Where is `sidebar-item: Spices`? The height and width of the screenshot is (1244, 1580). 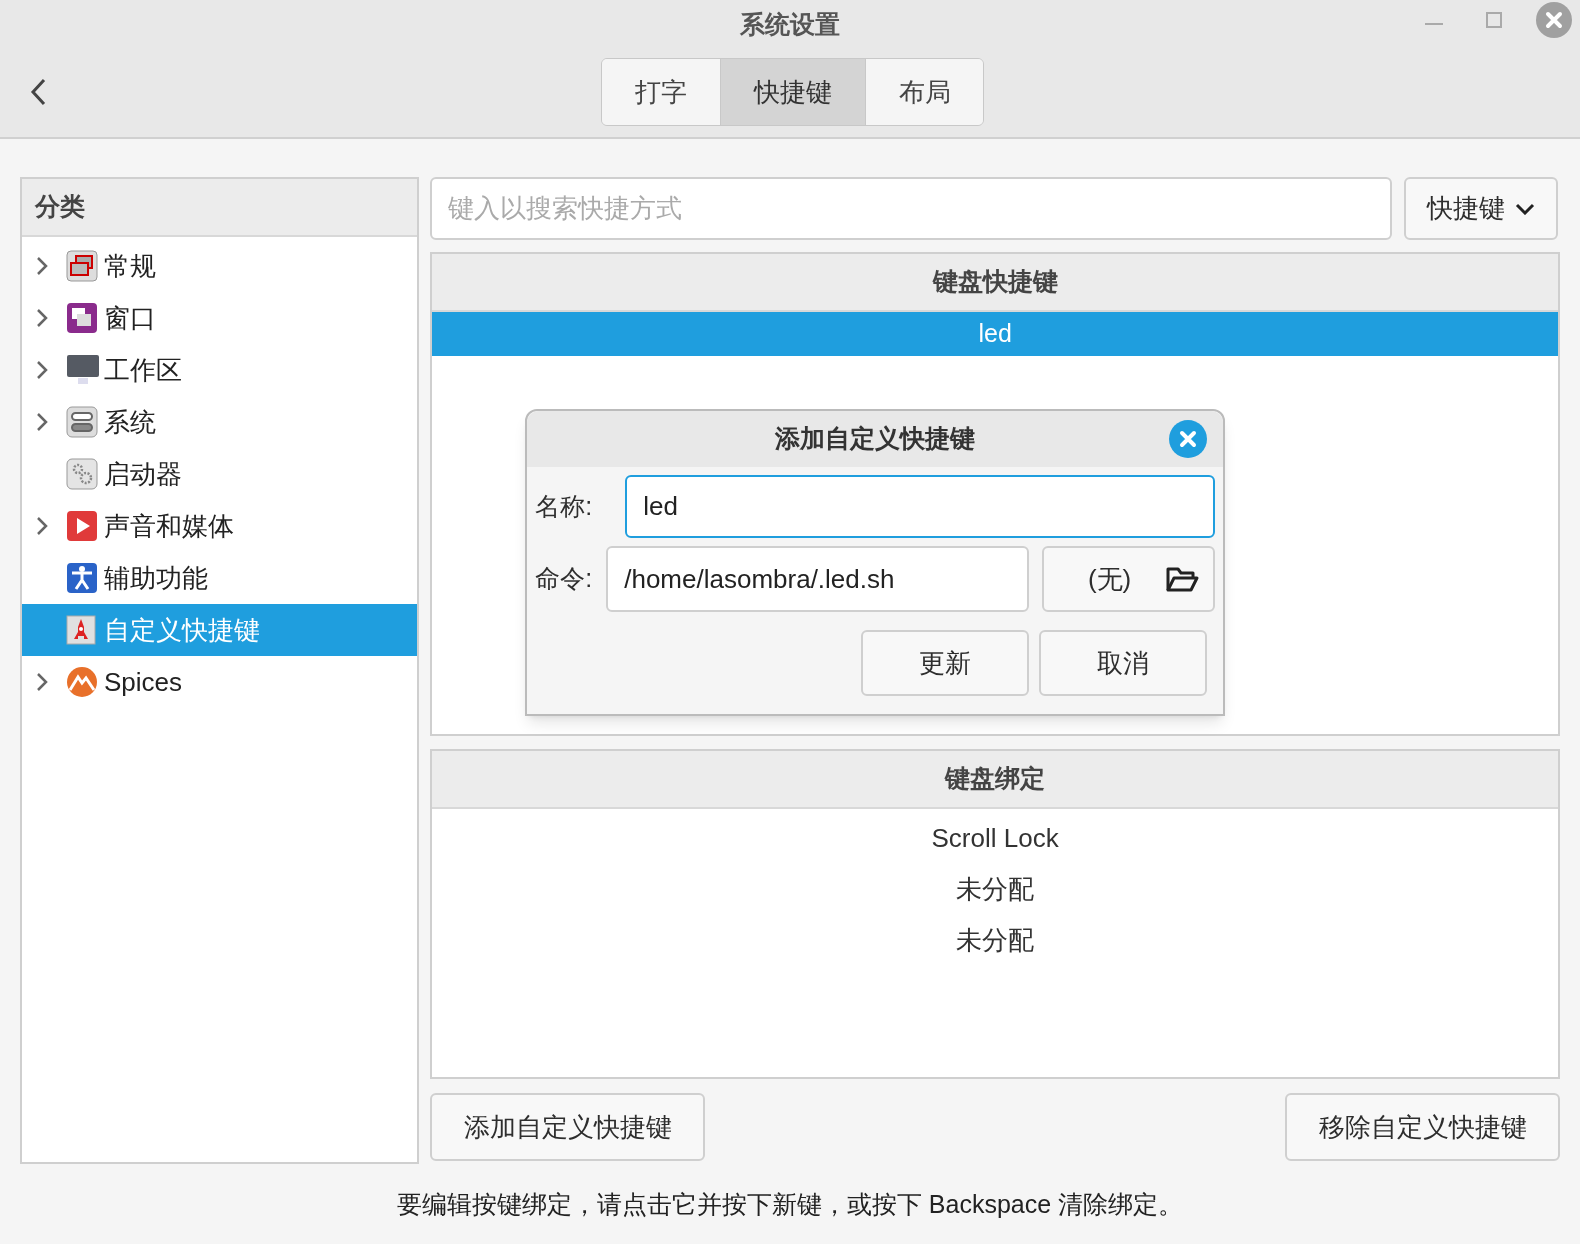 sidebar-item: Spices is located at coordinates (220, 682).